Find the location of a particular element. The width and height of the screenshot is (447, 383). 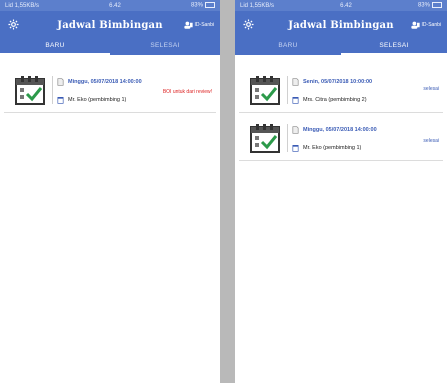

date-row: Senin, 05/07/2018 10:00:00 is located at coordinates (332, 82).